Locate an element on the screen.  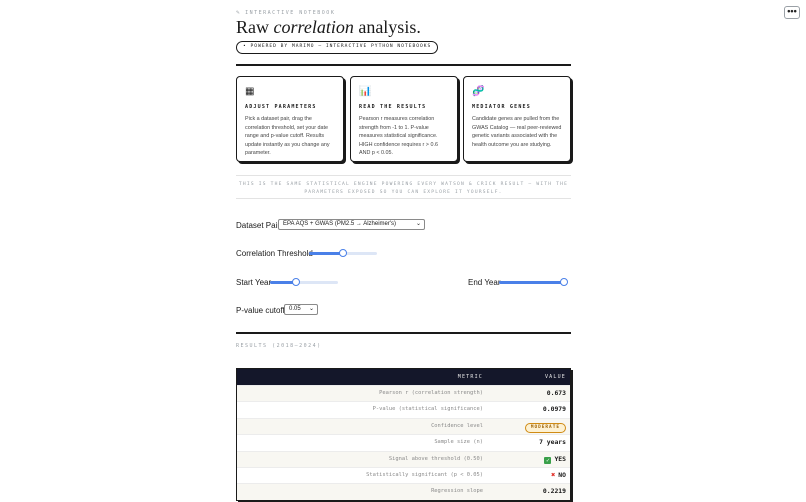
value-text: 7 years is located at coordinates (552, 442).